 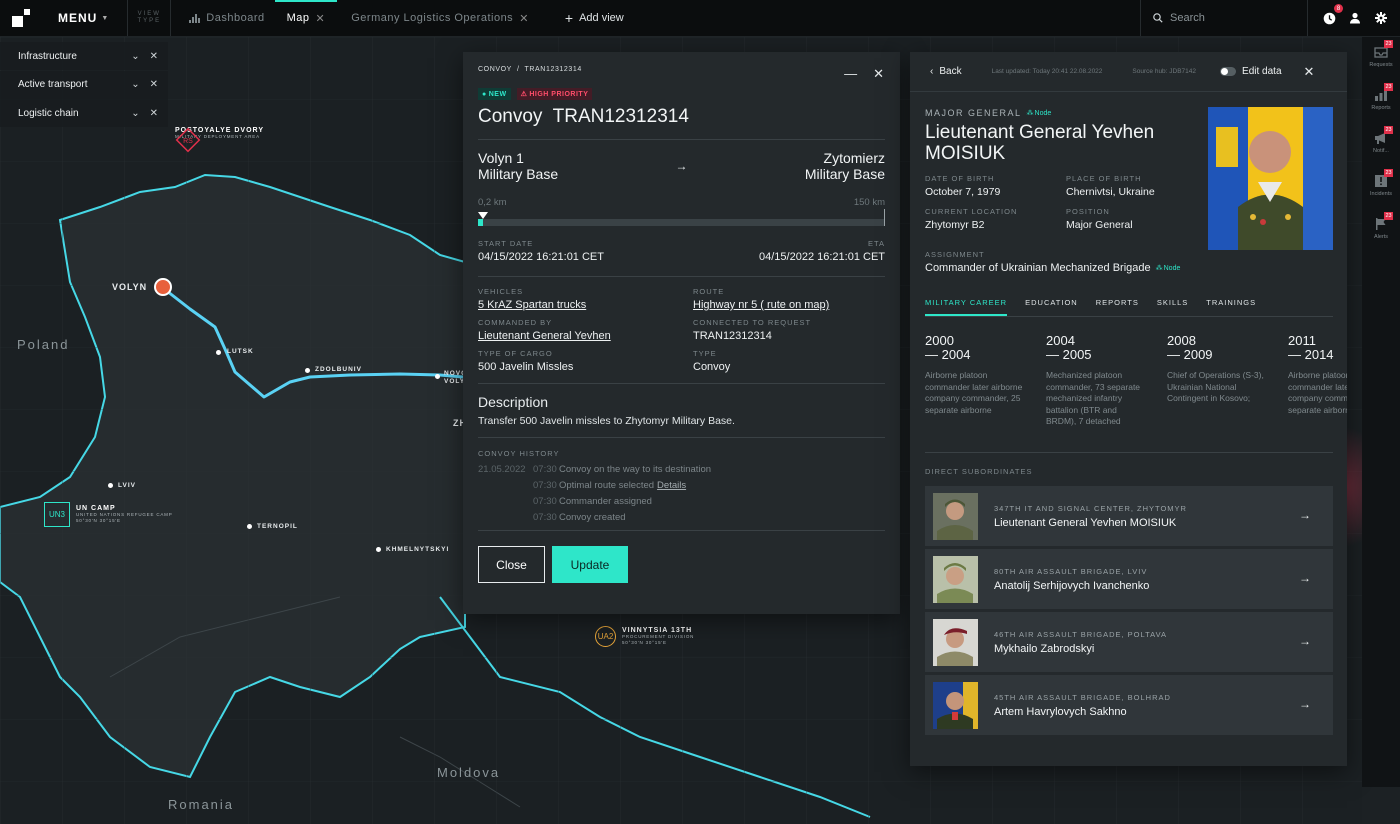 What do you see at coordinates (1381, 226) in the screenshot?
I see `rail-item-alerts: 23 Alerts` at bounding box center [1381, 226].